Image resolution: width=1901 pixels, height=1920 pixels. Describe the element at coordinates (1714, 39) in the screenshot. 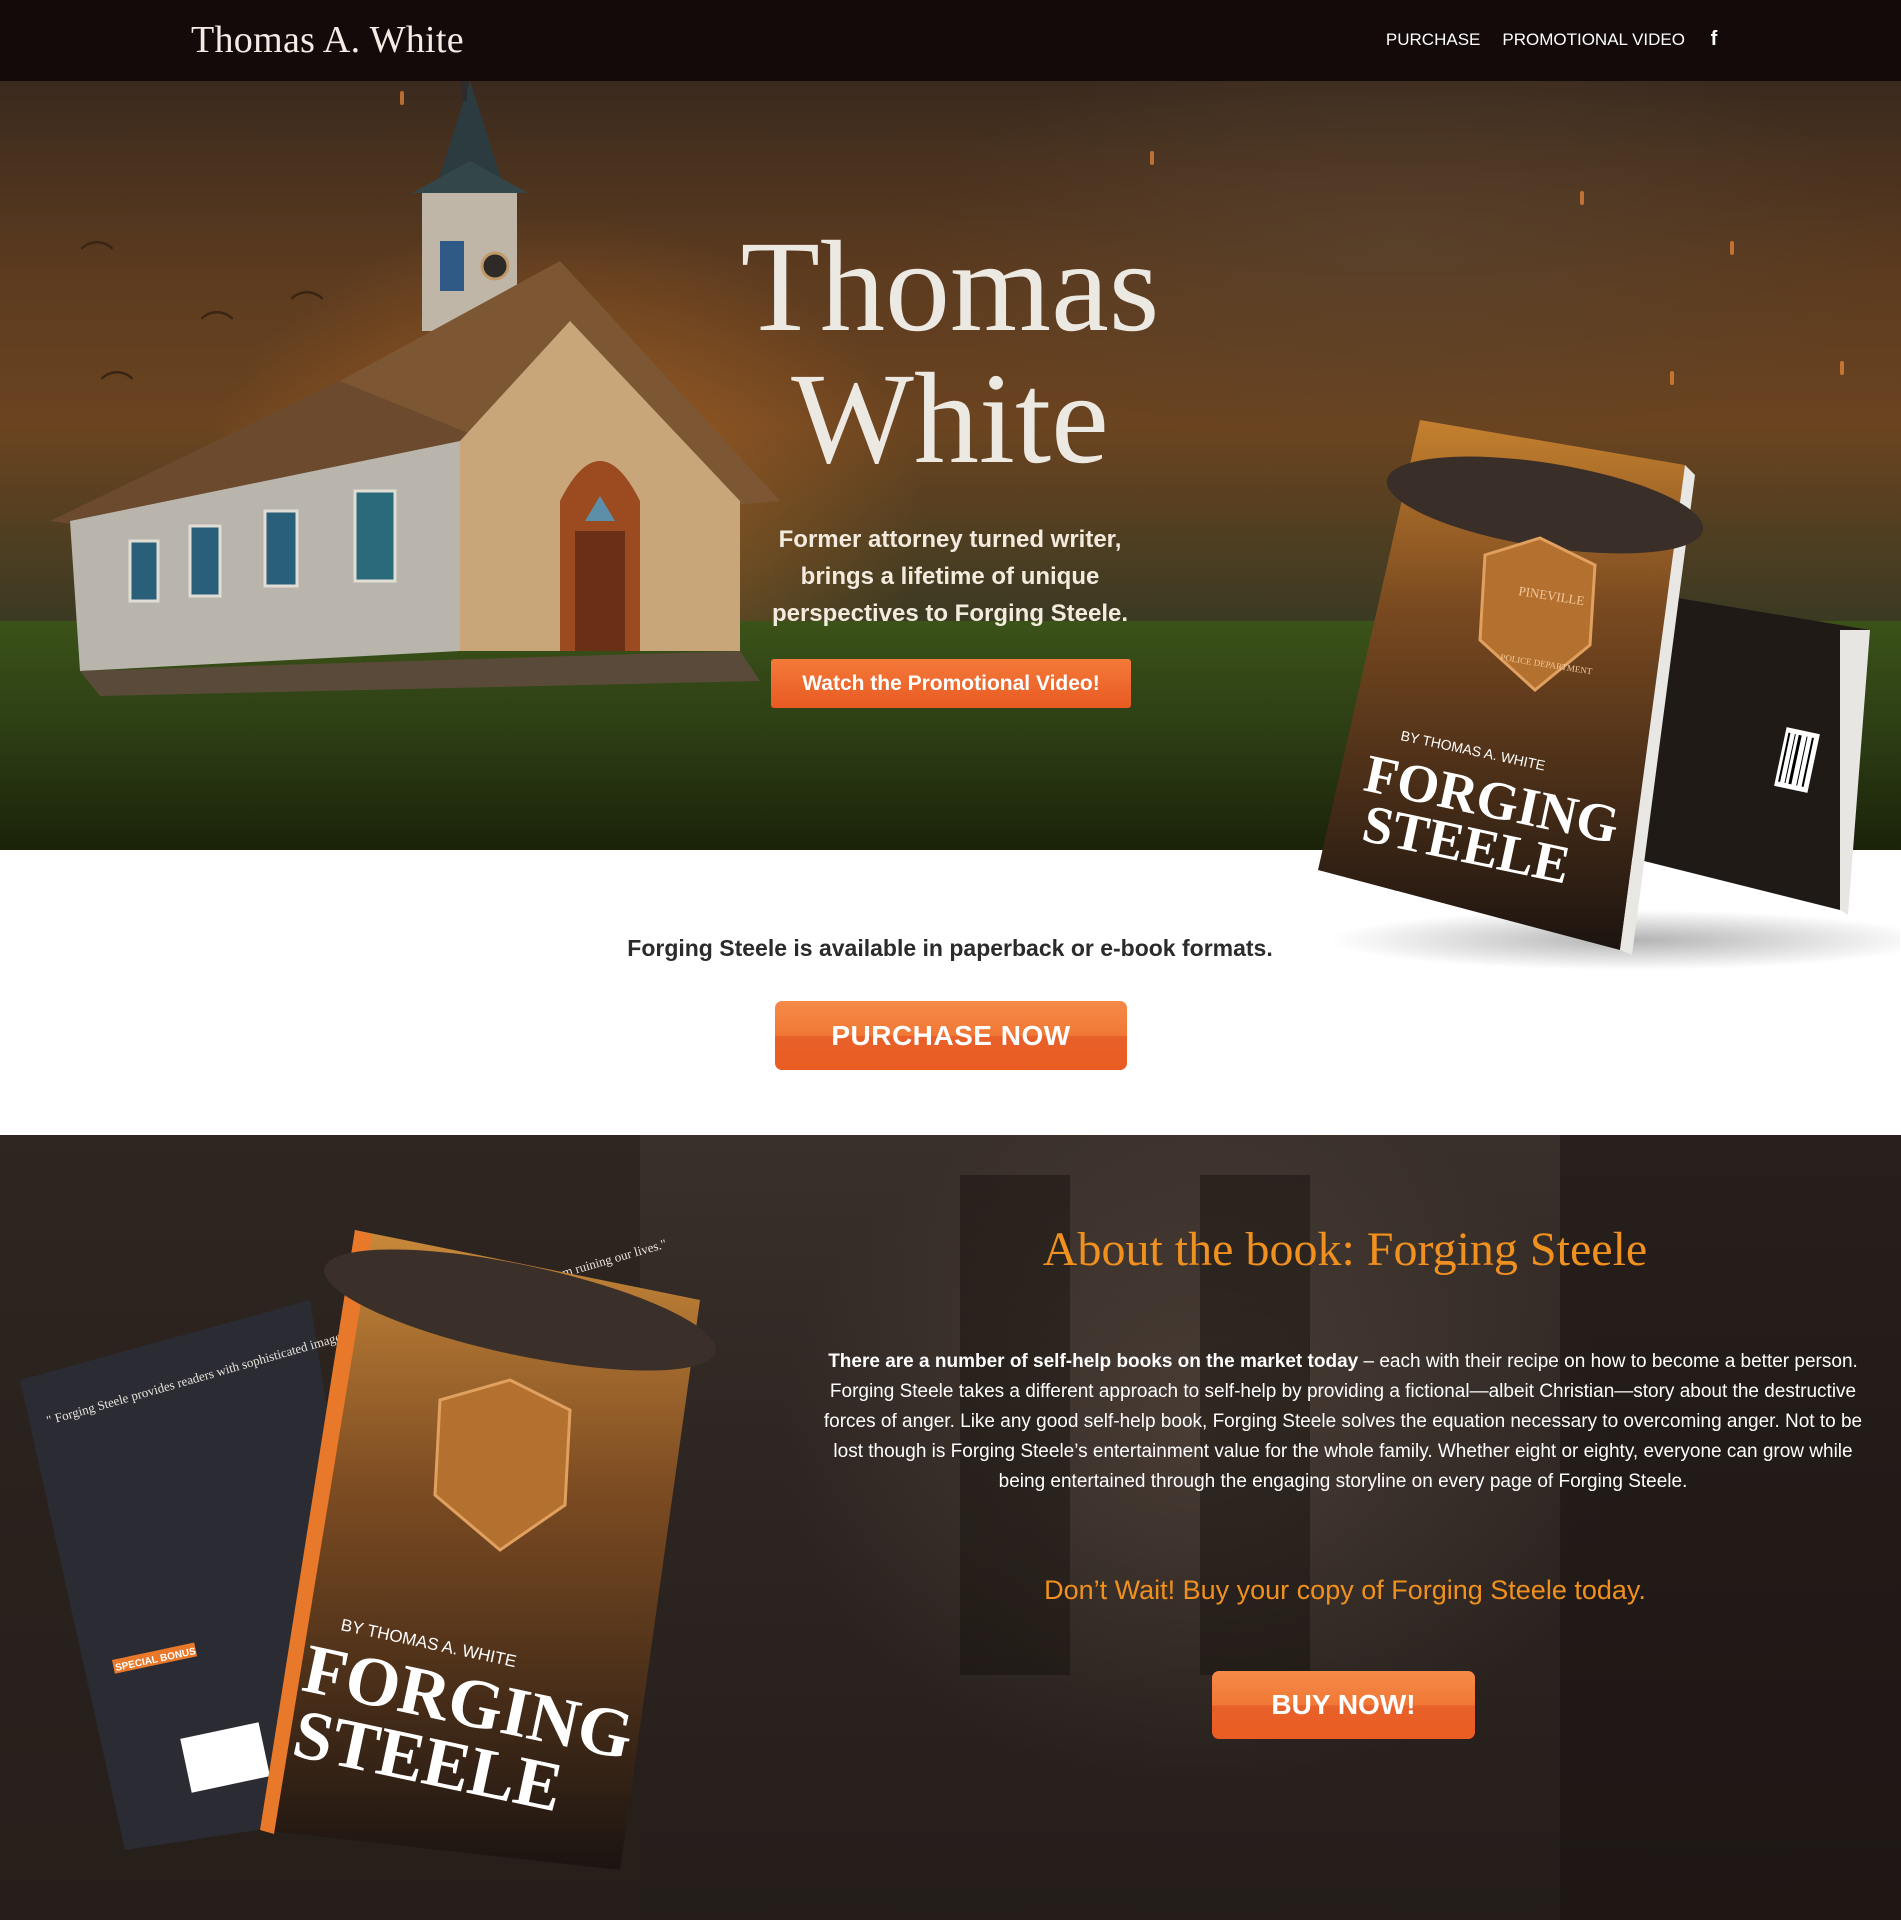

I see `facebook-icon: f` at that location.